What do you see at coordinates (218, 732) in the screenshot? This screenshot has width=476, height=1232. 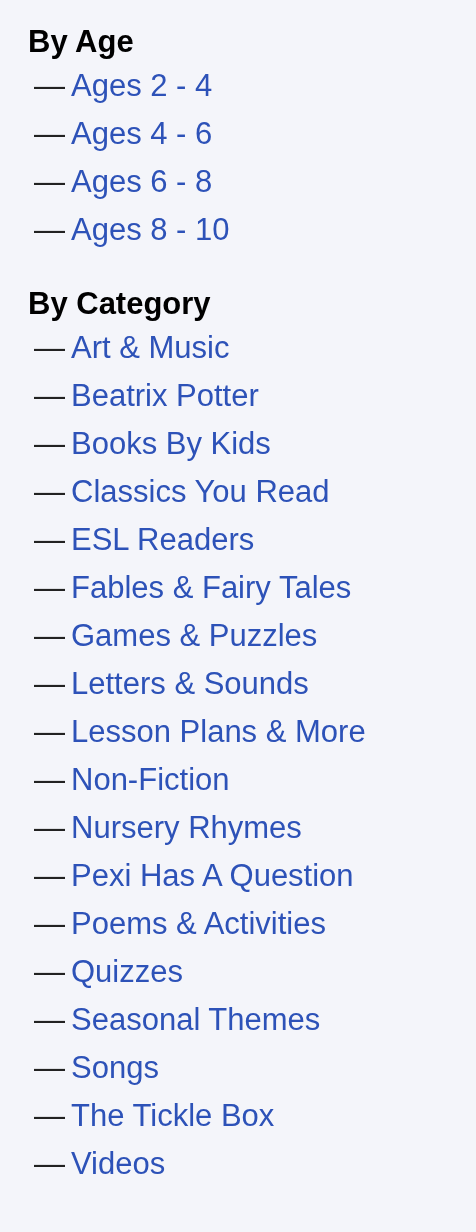 I see `category-link: Lesson Plans & More` at bounding box center [218, 732].